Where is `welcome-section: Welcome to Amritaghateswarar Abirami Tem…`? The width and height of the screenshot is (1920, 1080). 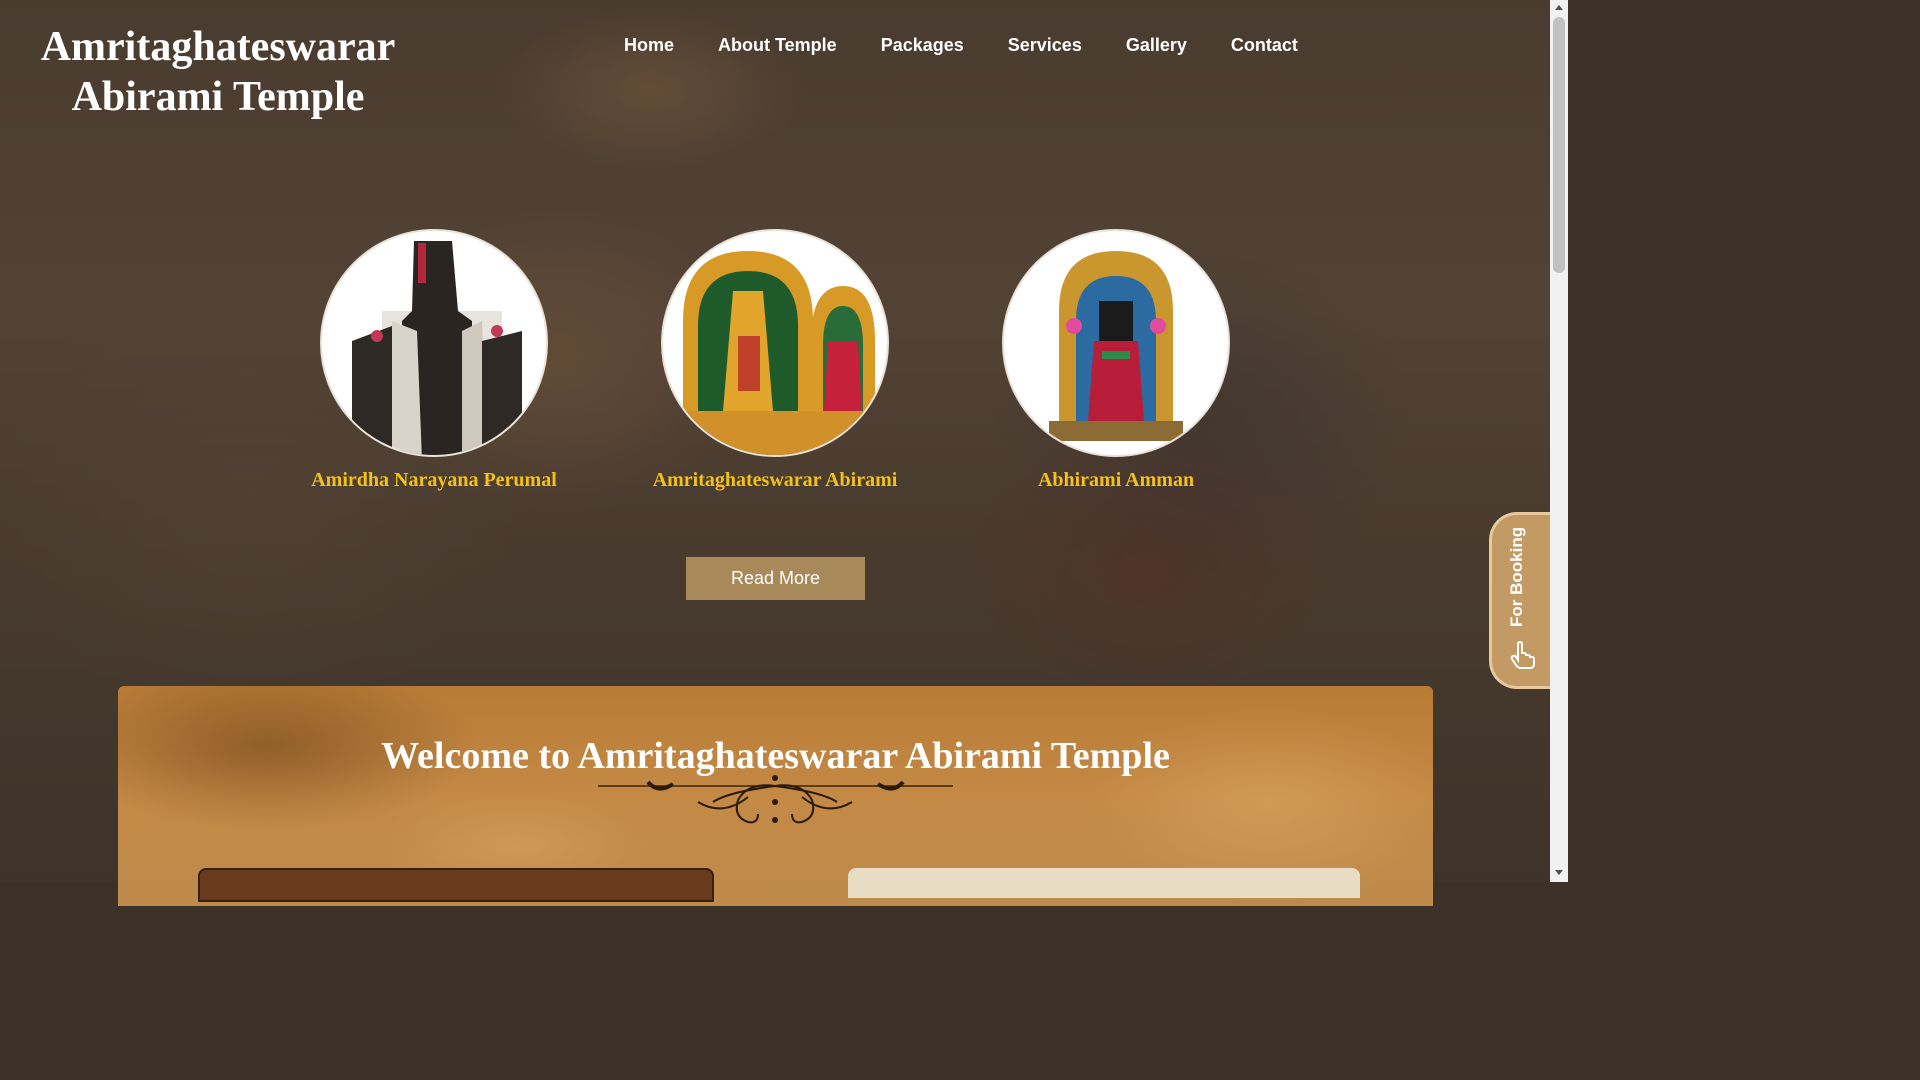 welcome-section: Welcome to Amritaghateswarar Abirami Tem… is located at coordinates (775, 796).